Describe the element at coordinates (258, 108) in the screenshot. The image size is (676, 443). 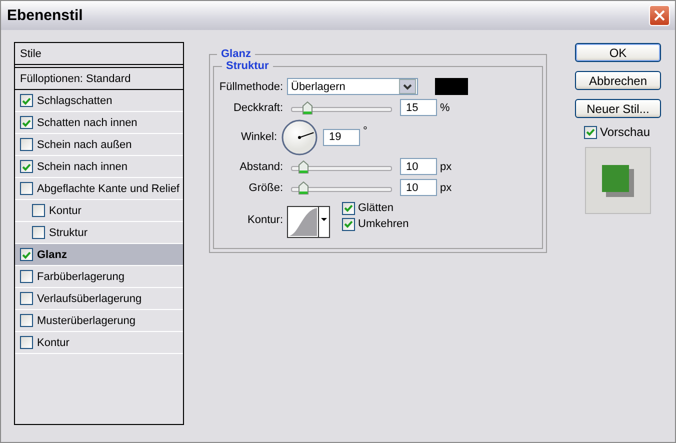
I see `field-label: Deckkraft:` at that location.